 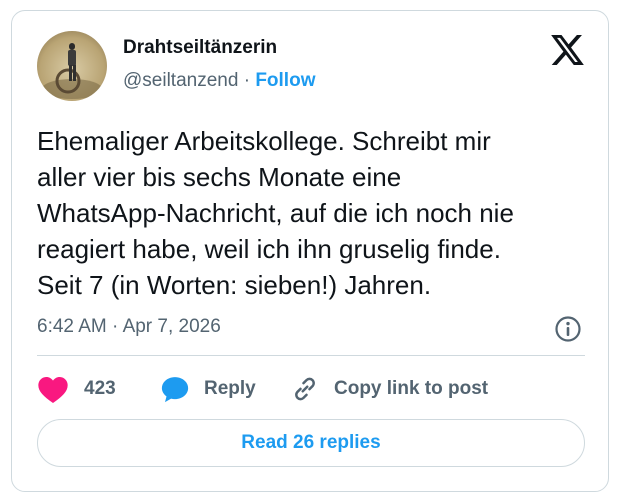 What do you see at coordinates (100, 388) in the screenshot?
I see `like-count: 423` at bounding box center [100, 388].